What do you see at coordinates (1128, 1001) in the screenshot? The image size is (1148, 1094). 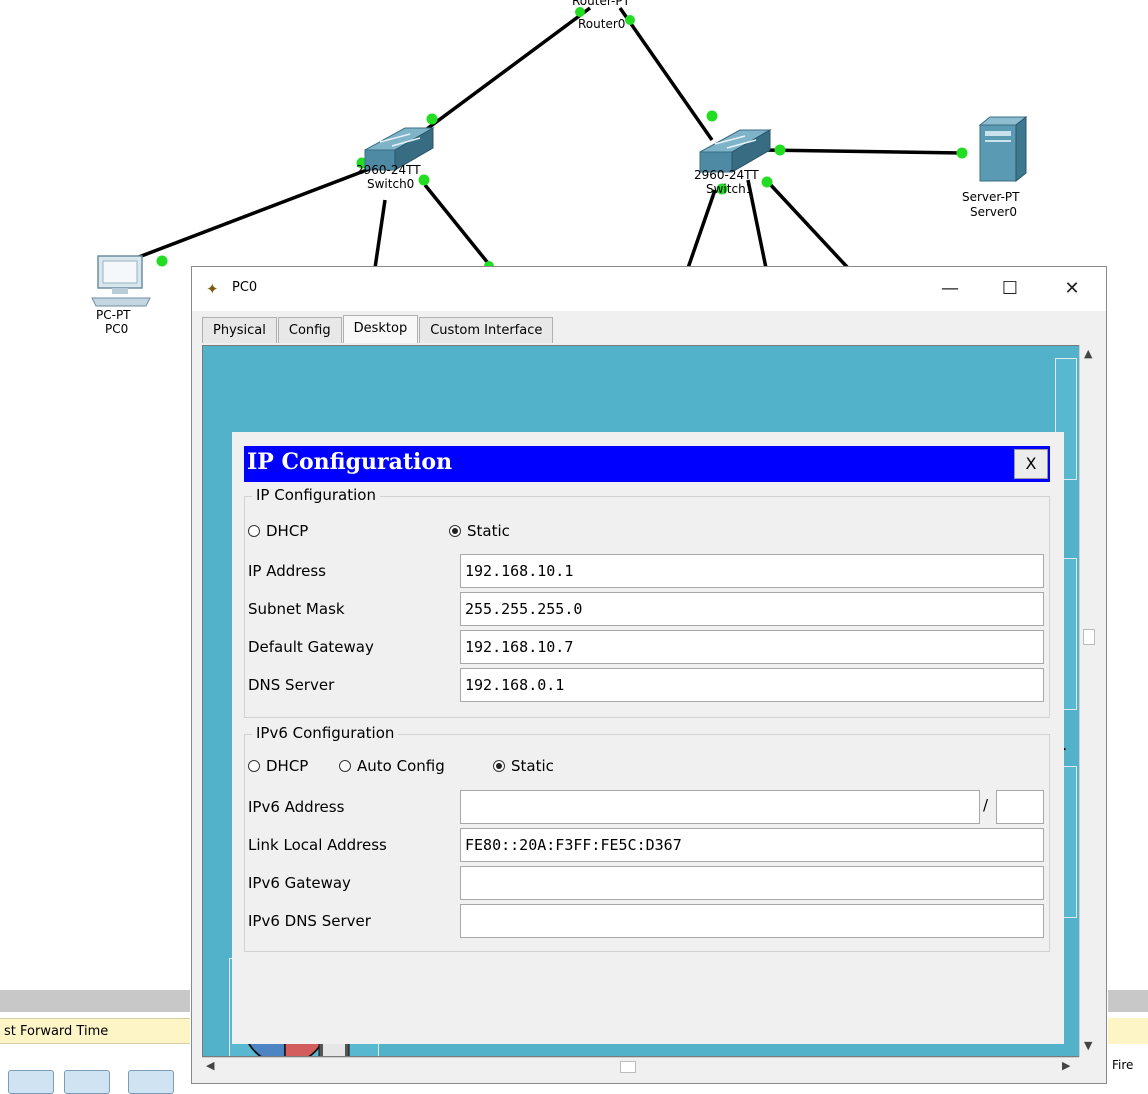 I see `bottom-toolbar-right` at bounding box center [1128, 1001].